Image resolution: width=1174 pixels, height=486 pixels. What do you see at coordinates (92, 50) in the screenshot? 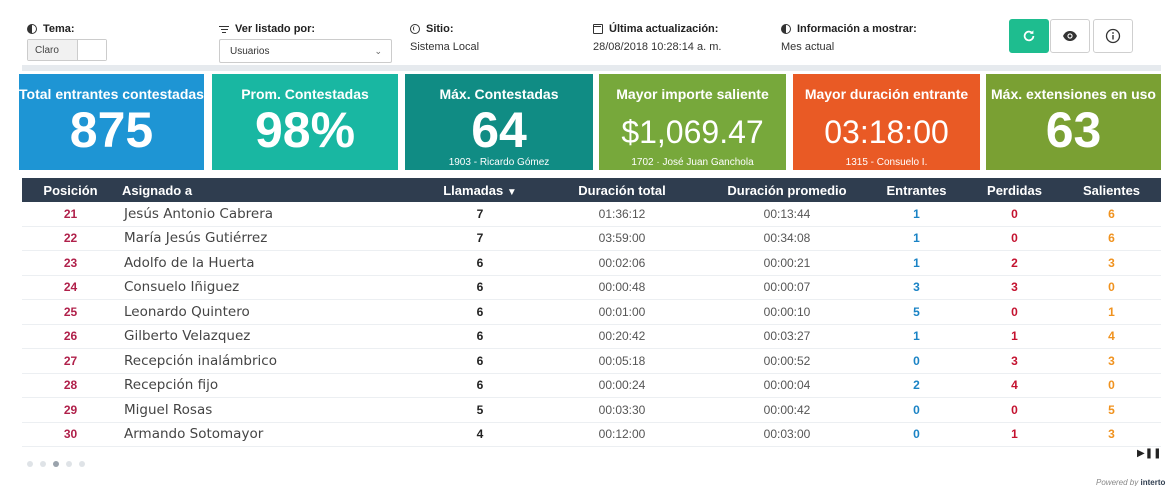
I see `tema-toggle-knob` at bounding box center [92, 50].